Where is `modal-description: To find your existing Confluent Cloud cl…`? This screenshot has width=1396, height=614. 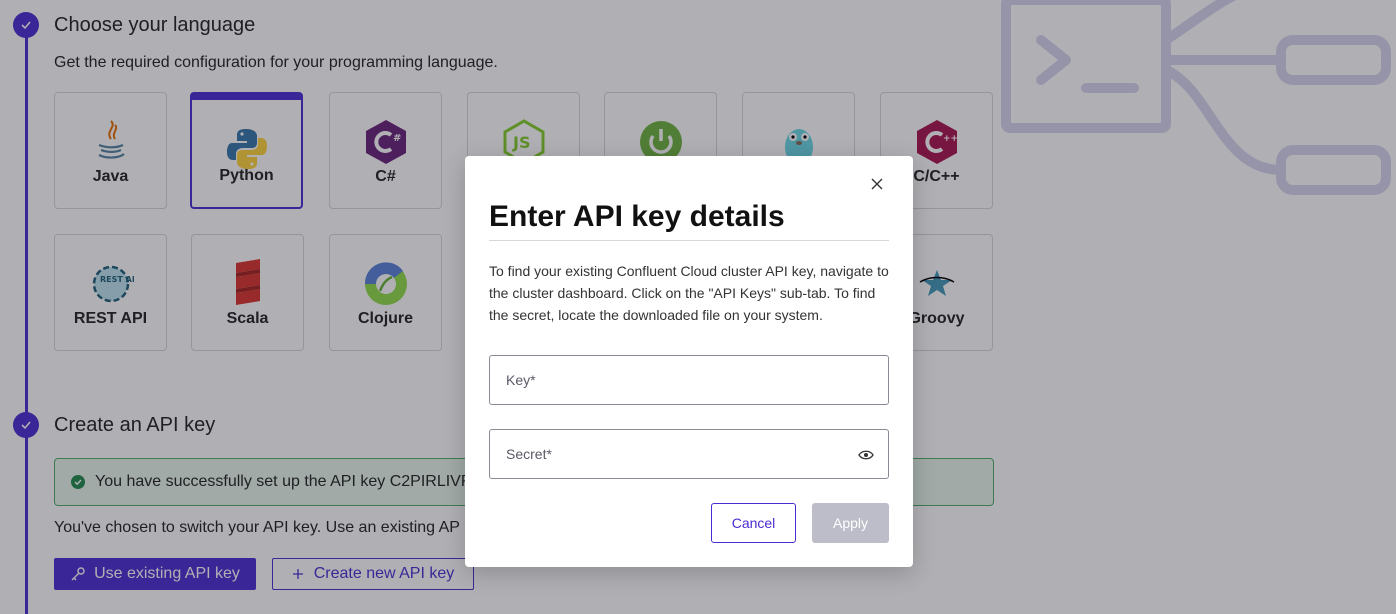 modal-description: To find your existing Confluent Cloud cl… is located at coordinates (689, 293).